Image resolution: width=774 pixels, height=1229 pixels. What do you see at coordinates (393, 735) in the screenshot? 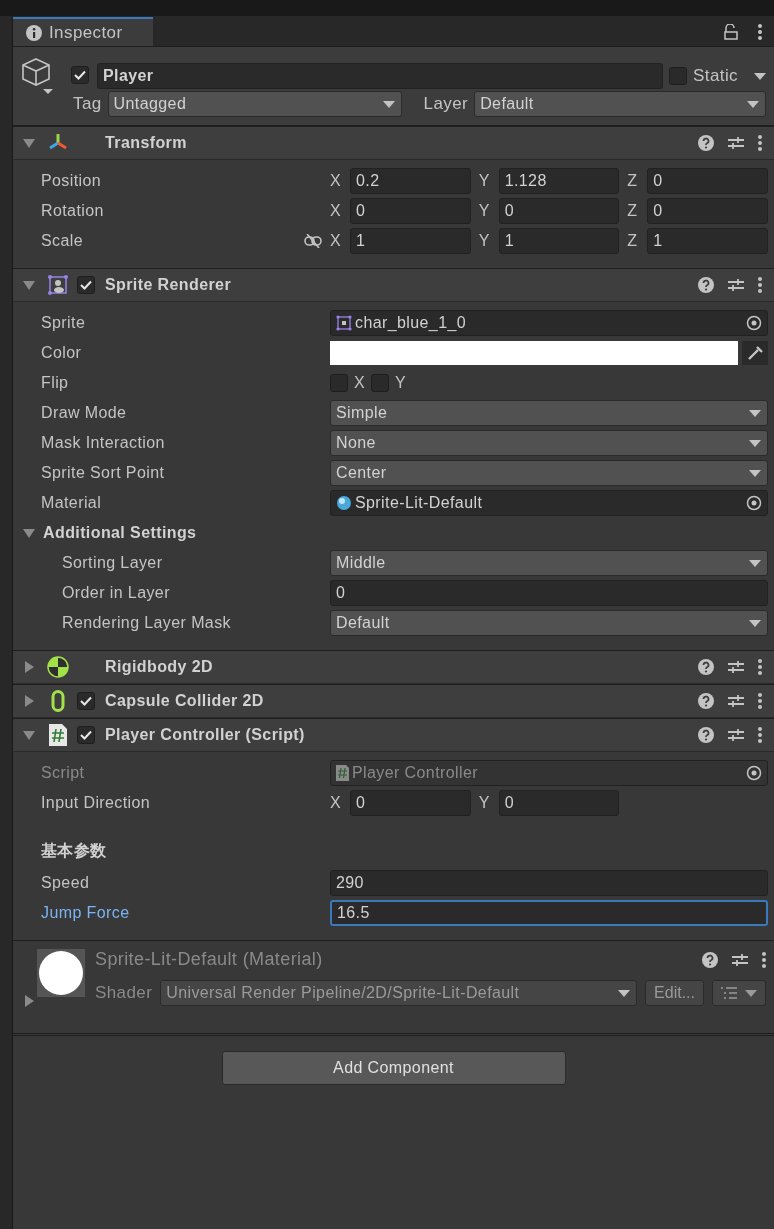
I see `component-header: Player Controller (Script)` at bounding box center [393, 735].